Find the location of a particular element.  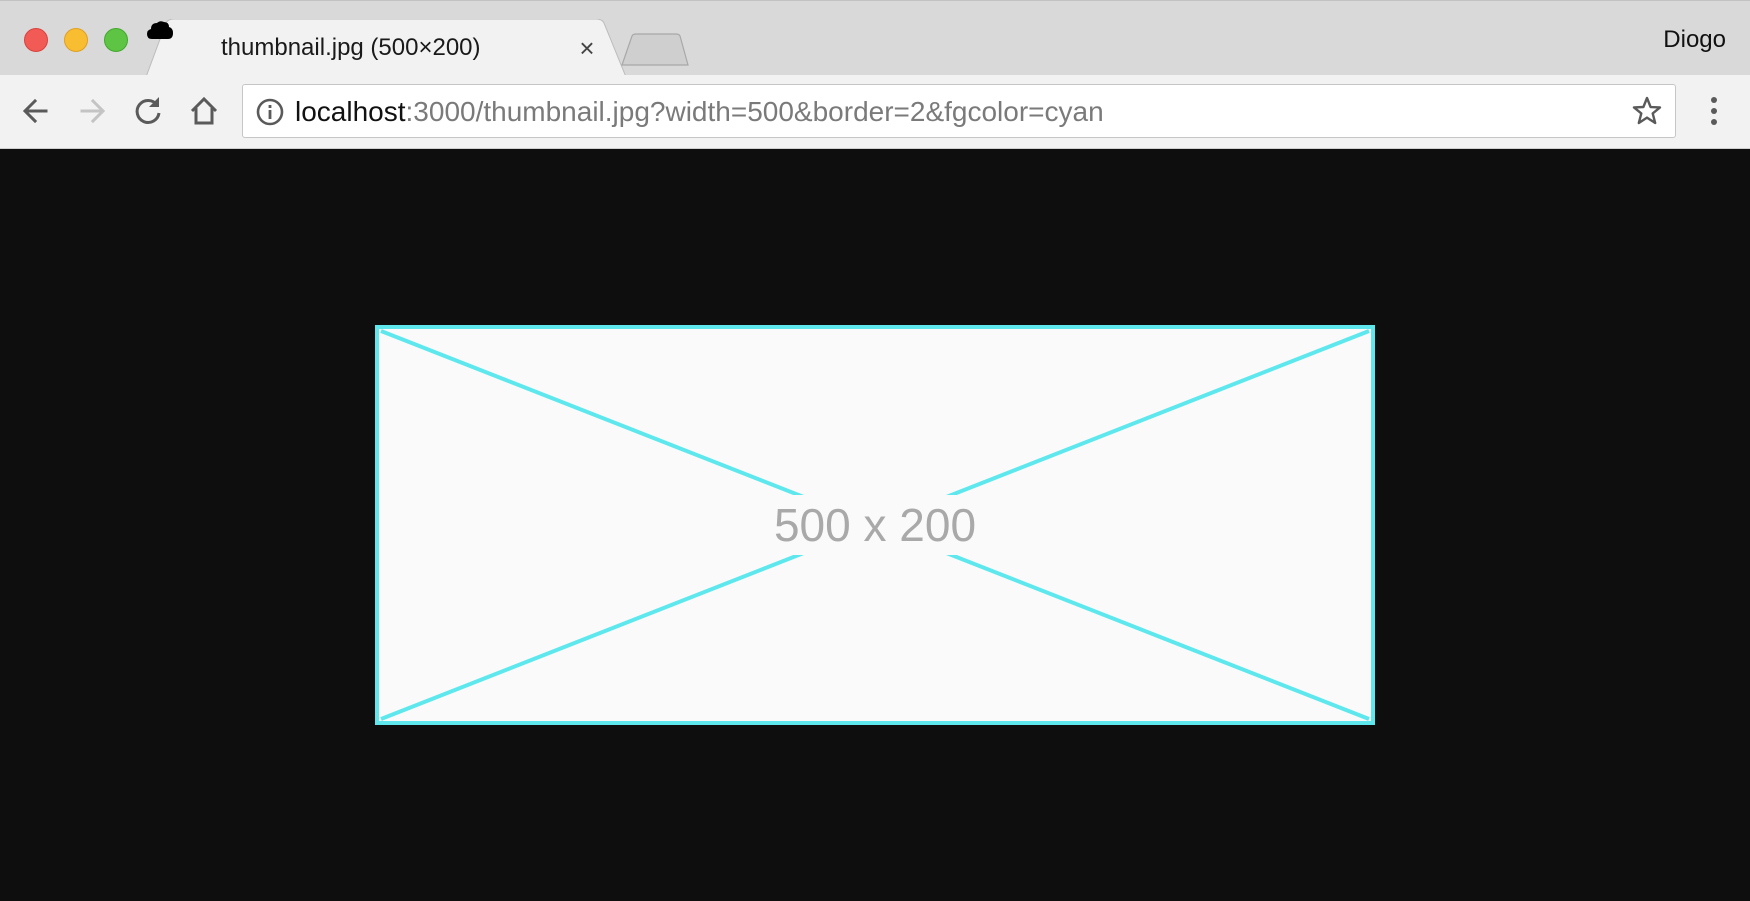

star-icon is located at coordinates (1647, 111).